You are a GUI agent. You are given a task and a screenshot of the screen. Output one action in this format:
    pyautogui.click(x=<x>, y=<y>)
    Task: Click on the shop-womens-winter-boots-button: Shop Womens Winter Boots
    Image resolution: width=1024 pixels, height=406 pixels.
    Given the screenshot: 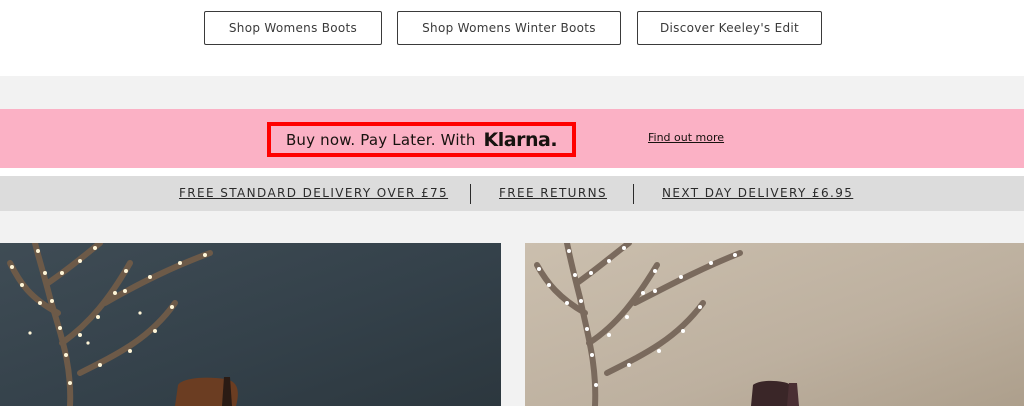 What is the action you would take?
    pyautogui.click(x=509, y=28)
    